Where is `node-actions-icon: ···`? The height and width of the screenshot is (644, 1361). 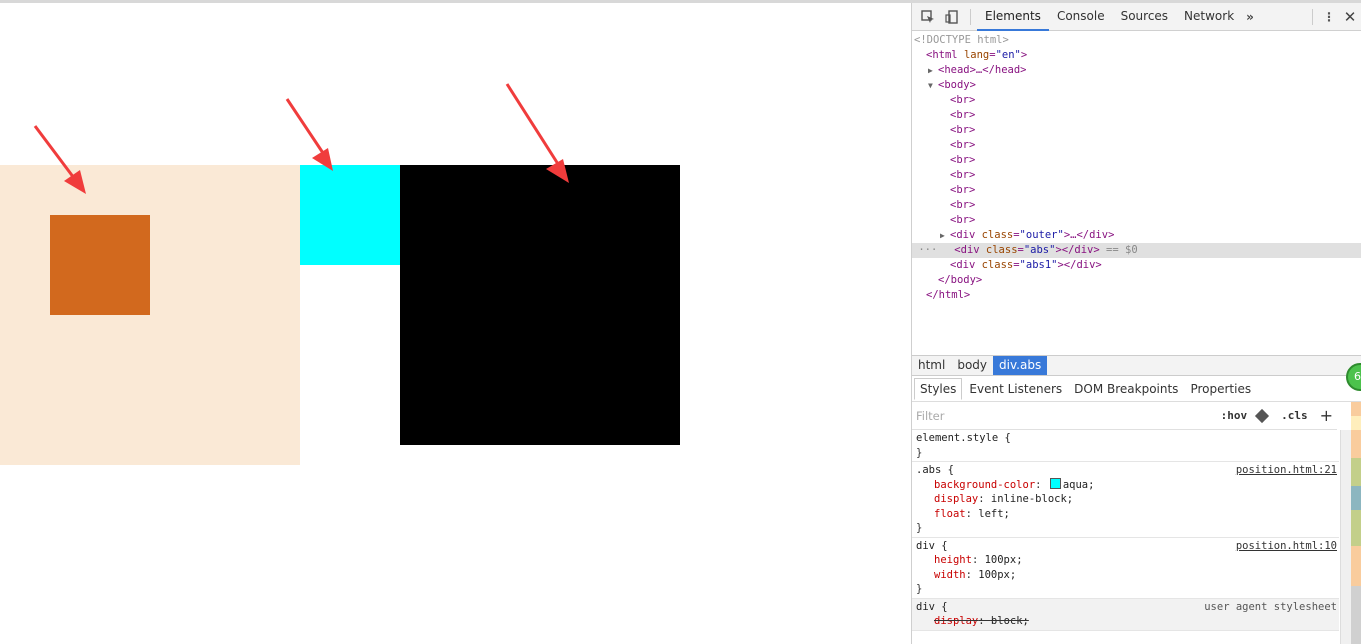
node-actions-icon: ··· is located at coordinates (924, 250).